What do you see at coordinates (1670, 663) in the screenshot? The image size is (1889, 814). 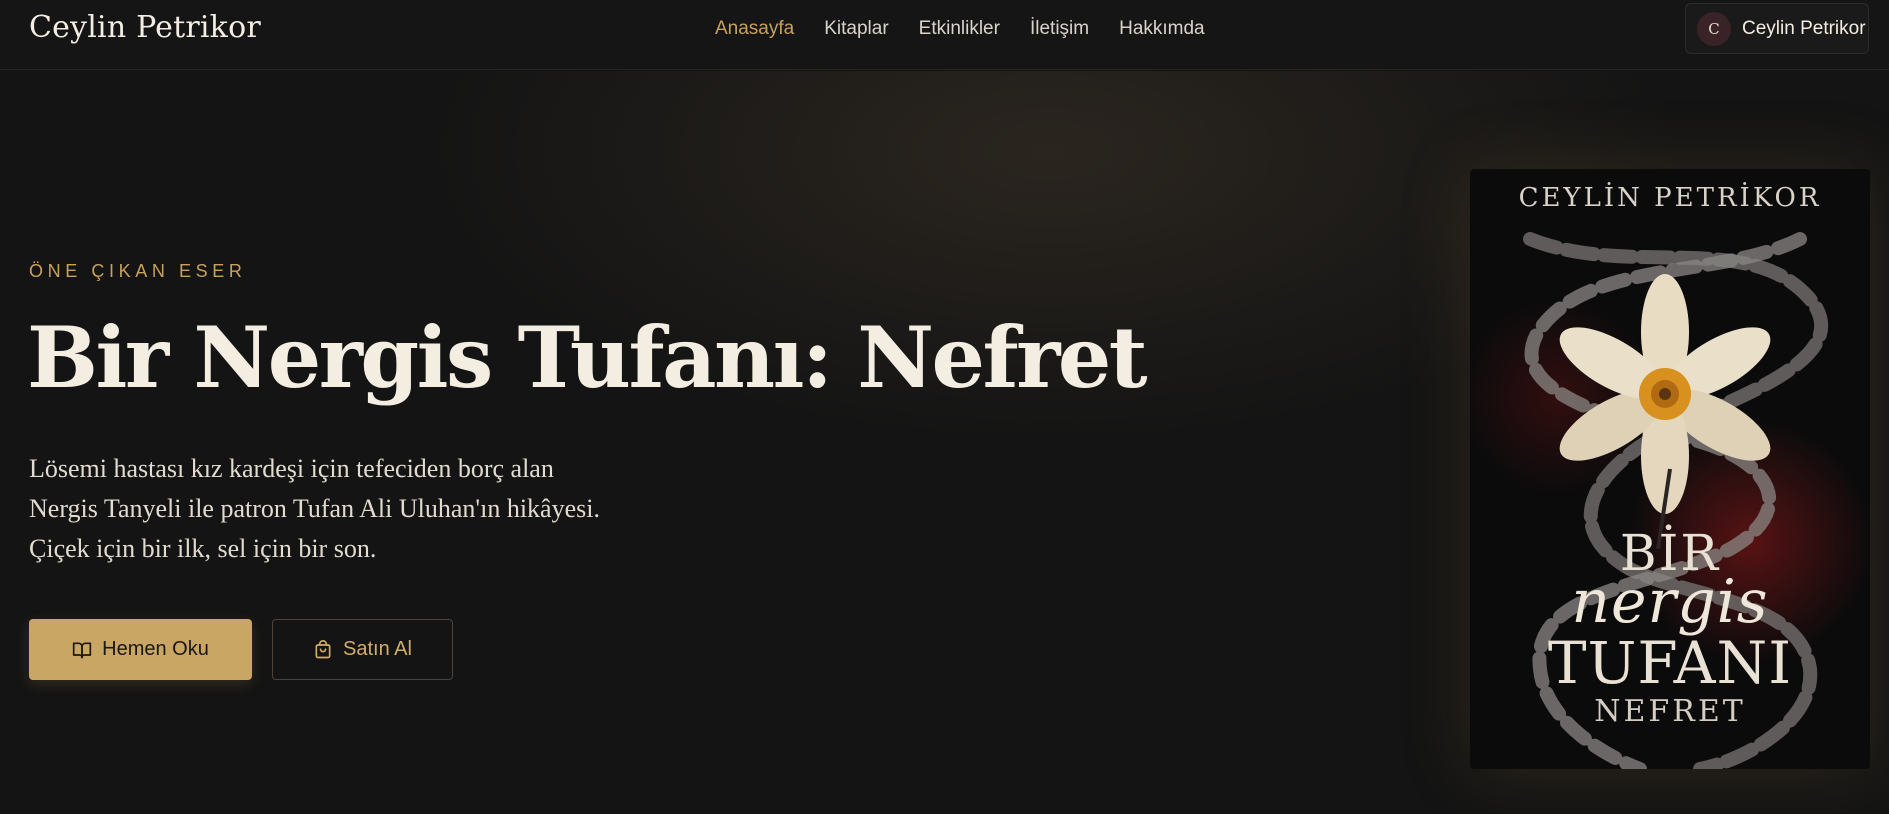 I see `cover-title-line: TUFANI` at bounding box center [1670, 663].